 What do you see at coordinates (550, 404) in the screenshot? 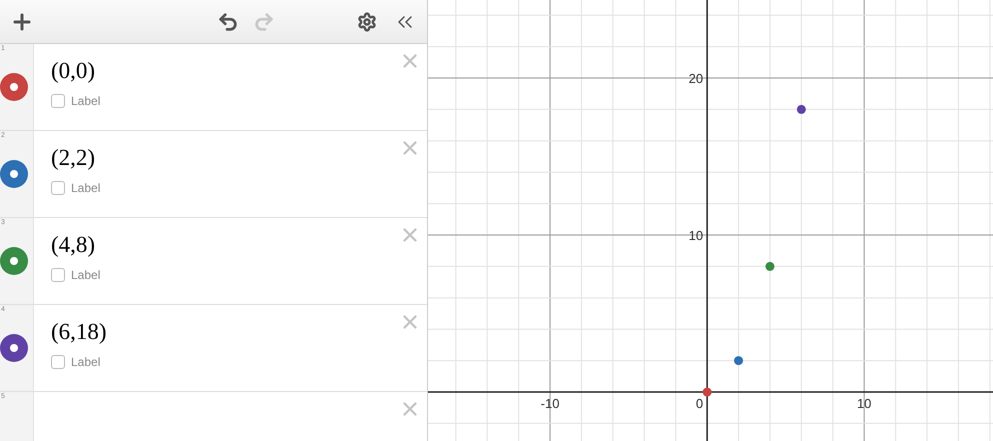
I see `tick-label: -10` at bounding box center [550, 404].